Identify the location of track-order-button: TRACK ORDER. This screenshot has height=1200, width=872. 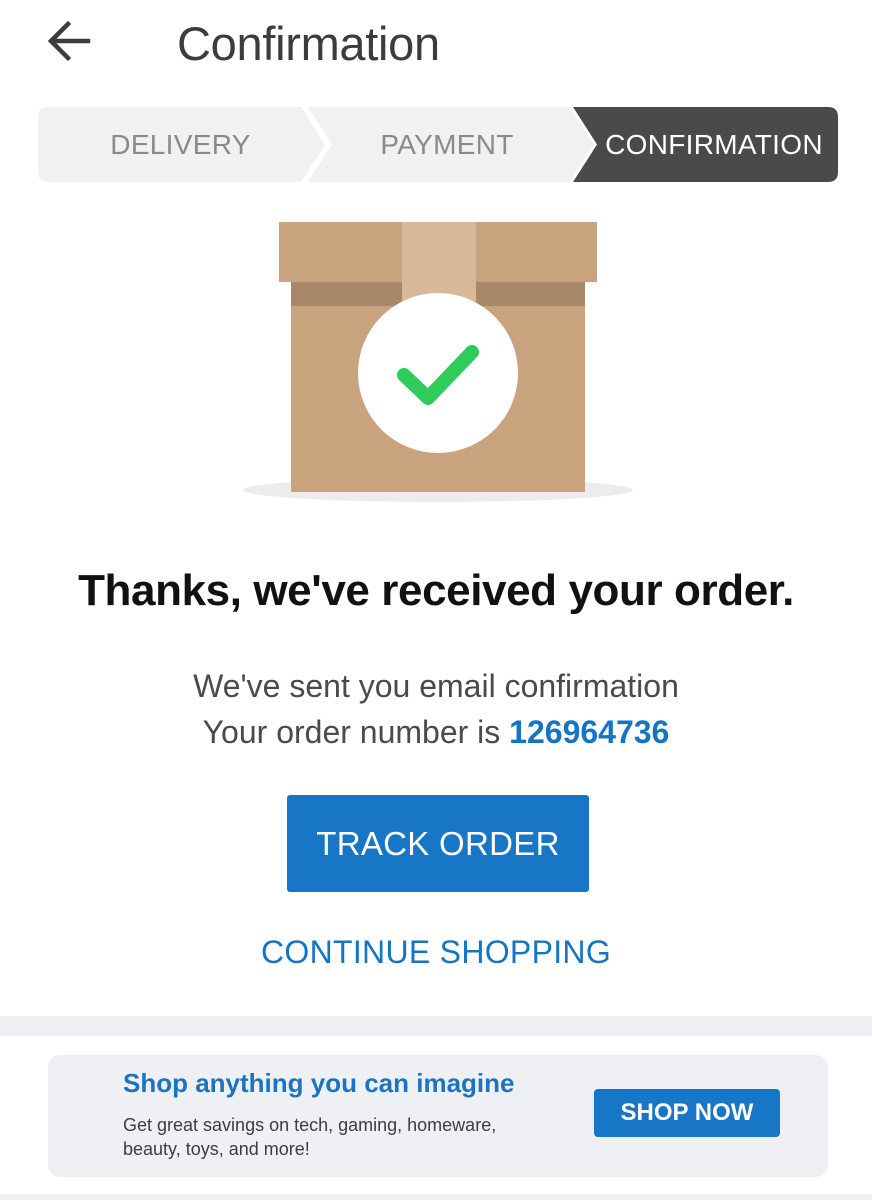
(438, 843).